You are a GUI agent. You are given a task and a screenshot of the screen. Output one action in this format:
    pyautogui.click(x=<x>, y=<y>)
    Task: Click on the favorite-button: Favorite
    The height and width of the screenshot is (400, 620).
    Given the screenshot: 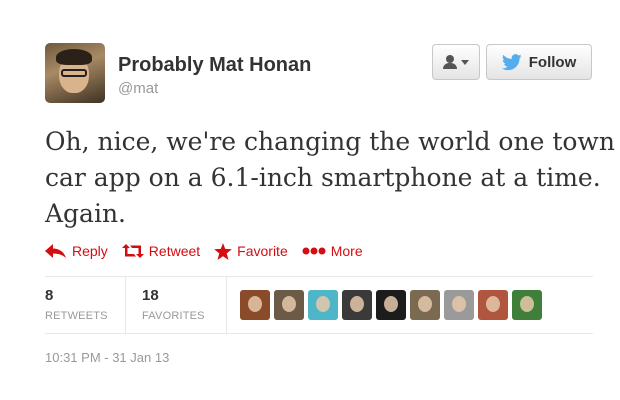 What is the action you would take?
    pyautogui.click(x=251, y=251)
    